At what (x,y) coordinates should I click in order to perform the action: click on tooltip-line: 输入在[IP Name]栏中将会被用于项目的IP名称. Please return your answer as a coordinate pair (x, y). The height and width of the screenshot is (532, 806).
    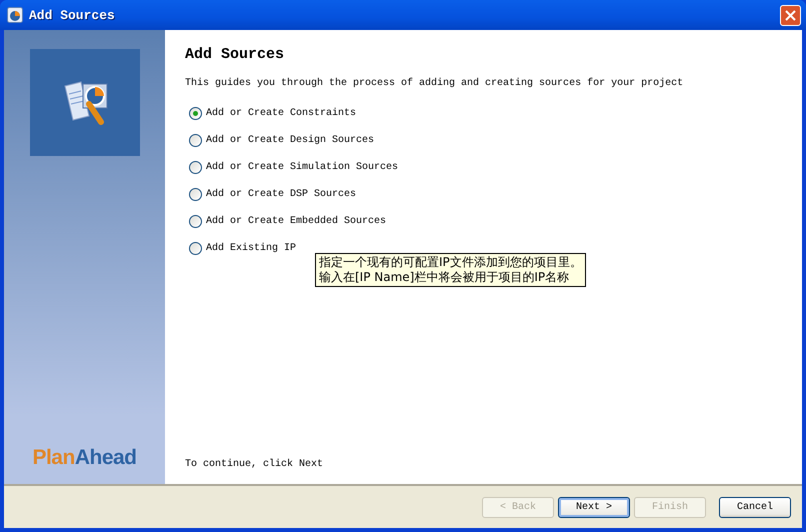
    Looking at the image, I should click on (444, 277).